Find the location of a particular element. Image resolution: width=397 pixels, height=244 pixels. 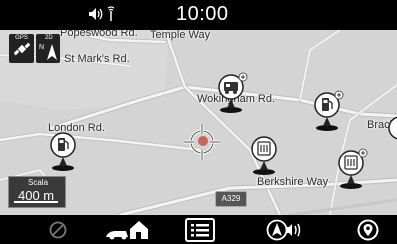

gps-status: GPS is located at coordinates (21, 48).